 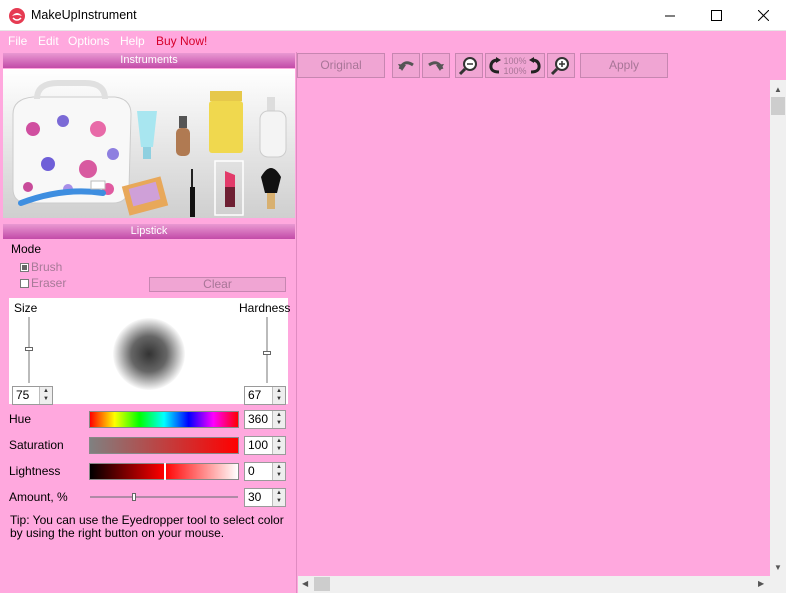 What do you see at coordinates (515, 60) in the screenshot?
I see `zoom-top-value: 100%` at bounding box center [515, 60].